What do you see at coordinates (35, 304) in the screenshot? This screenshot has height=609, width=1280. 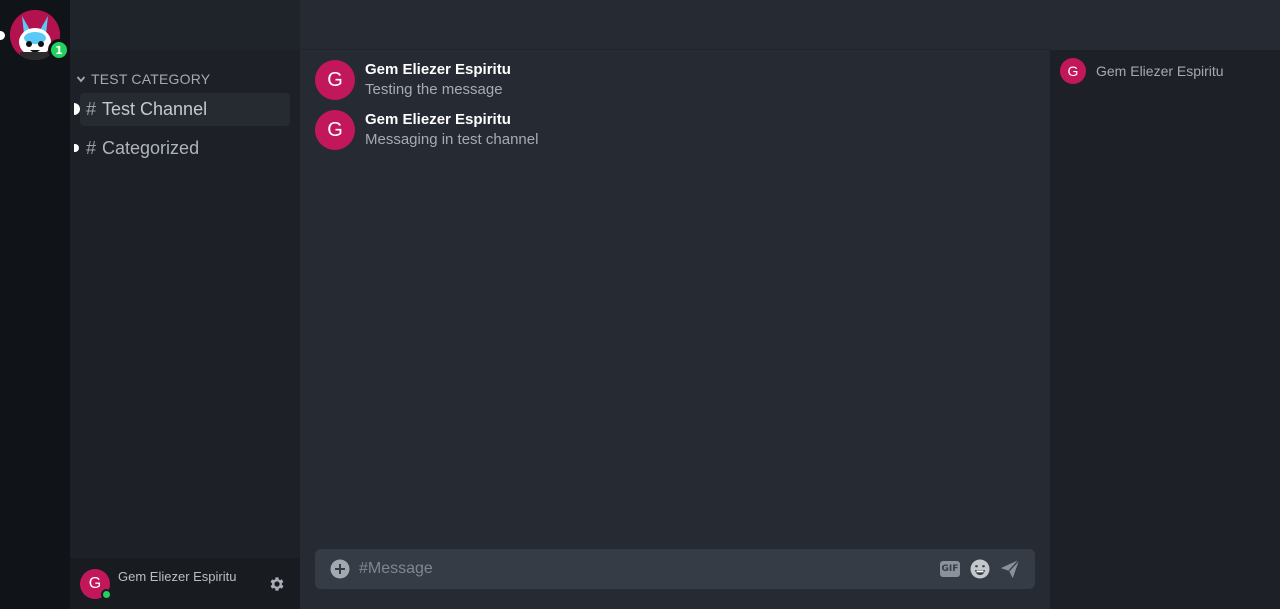 I see `server-rail: 1` at bounding box center [35, 304].